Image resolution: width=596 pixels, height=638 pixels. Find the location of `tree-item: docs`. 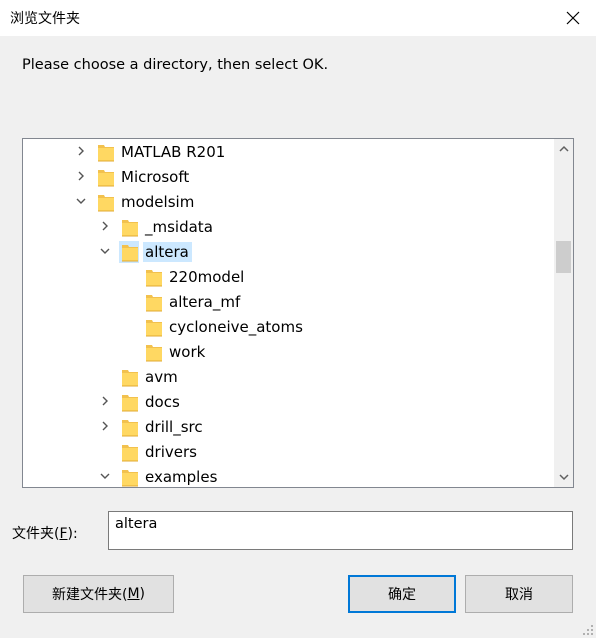

tree-item: docs is located at coordinates (142, 401).